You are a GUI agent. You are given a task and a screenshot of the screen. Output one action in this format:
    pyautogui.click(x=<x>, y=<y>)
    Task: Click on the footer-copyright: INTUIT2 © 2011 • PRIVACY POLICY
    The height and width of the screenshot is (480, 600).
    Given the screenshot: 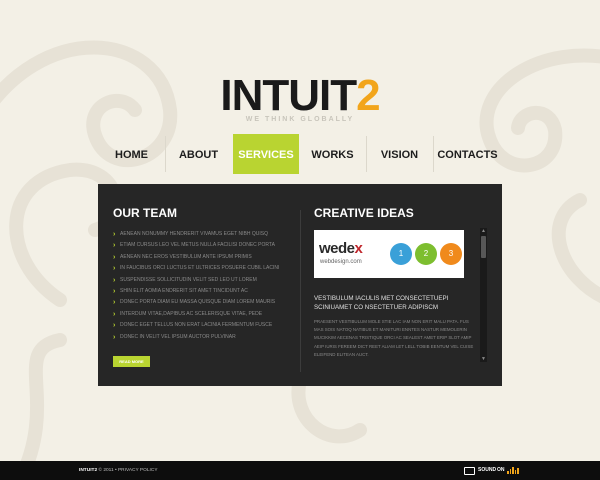 What is the action you would take?
    pyautogui.click(x=118, y=470)
    